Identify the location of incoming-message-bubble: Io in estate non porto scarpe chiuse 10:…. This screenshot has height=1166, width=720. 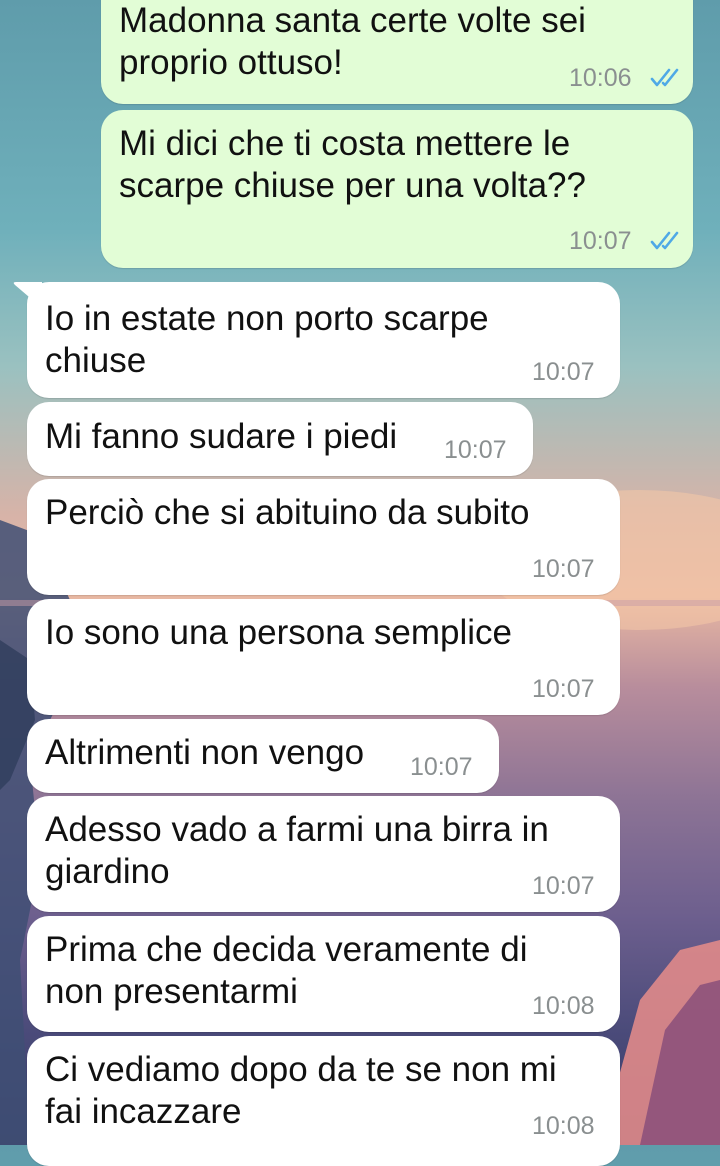
(323, 340).